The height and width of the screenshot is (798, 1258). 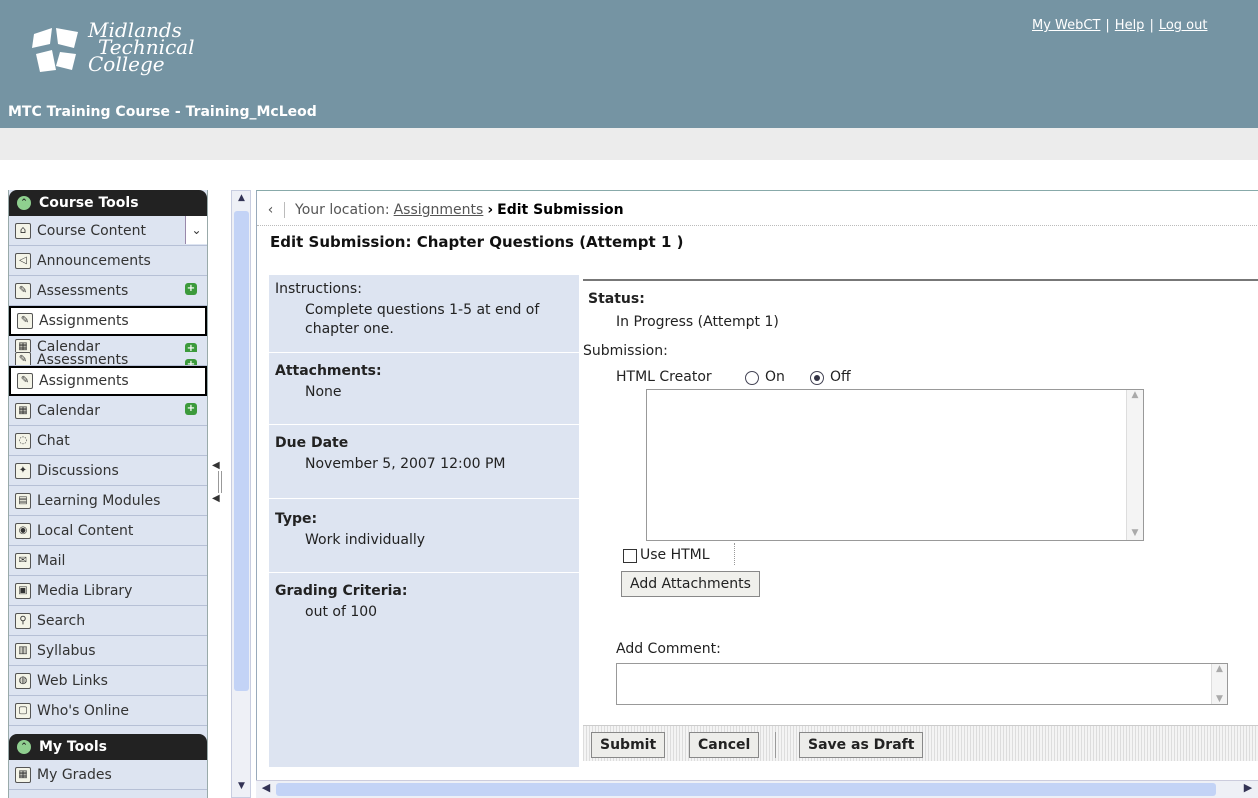 What do you see at coordinates (629, 144) in the screenshot?
I see `toolbar-strip` at bounding box center [629, 144].